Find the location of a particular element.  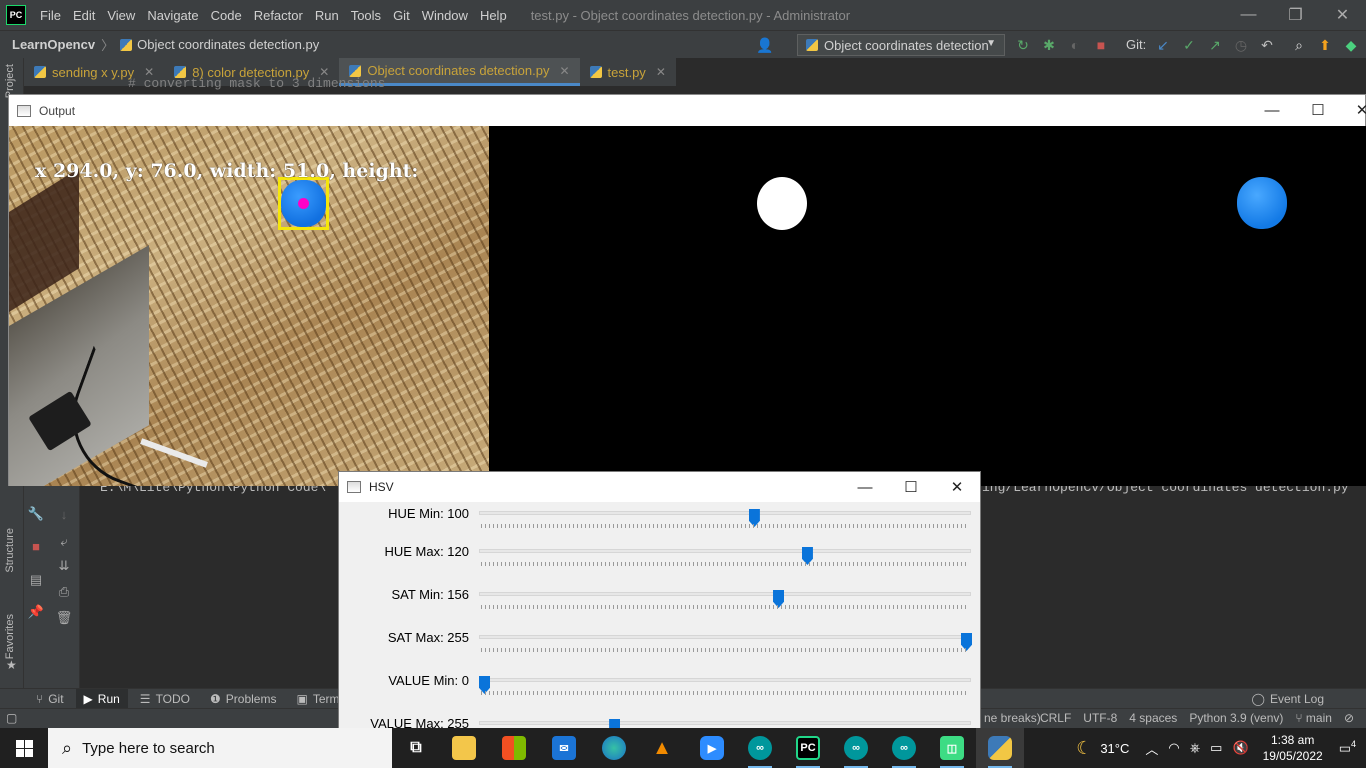

soft-wrap-icon: ⤶ is located at coordinates (64, 542).